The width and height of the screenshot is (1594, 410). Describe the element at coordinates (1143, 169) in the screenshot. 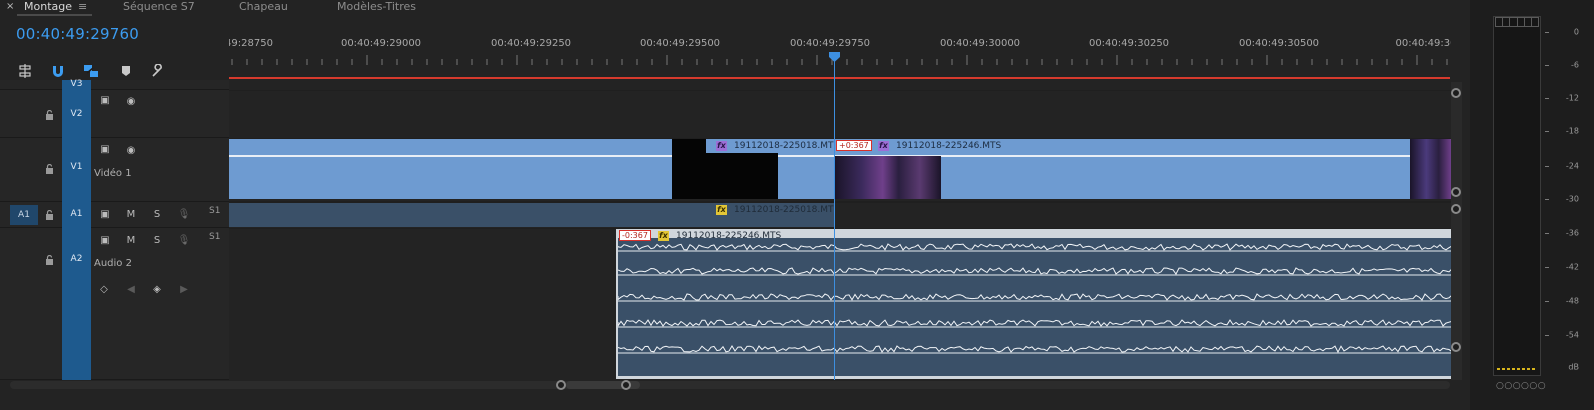

I see `video-clip: +0:367 fx 19112018-225246.MTS` at that location.